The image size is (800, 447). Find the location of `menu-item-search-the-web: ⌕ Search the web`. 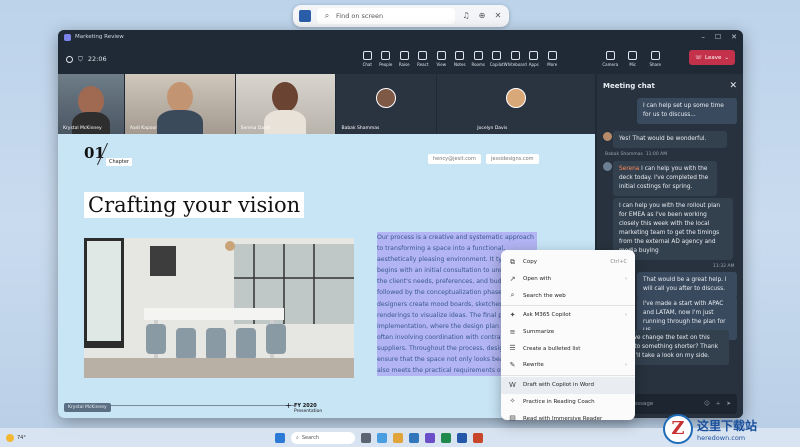

menu-item-search-the-web: ⌕ Search the web is located at coordinates (568, 295).